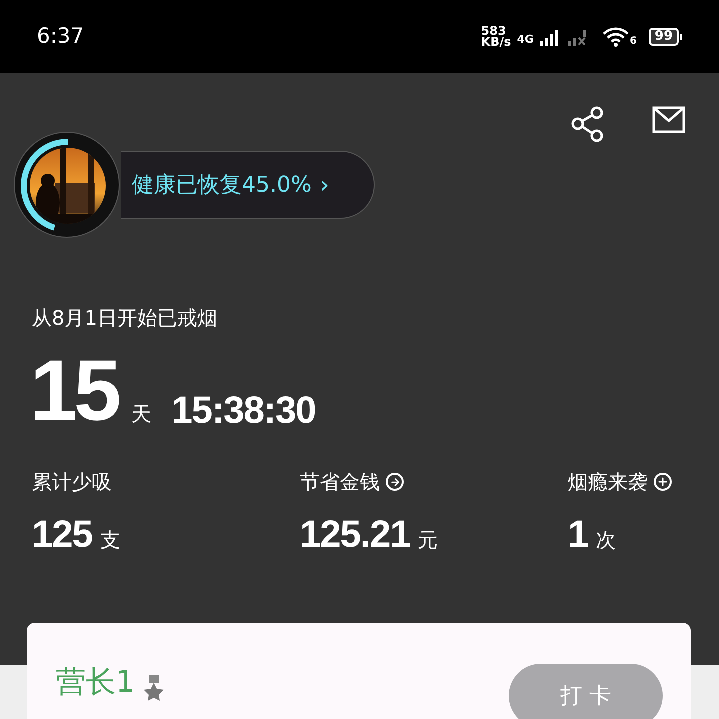  I want to click on days-unit: 天, so click(142, 414).